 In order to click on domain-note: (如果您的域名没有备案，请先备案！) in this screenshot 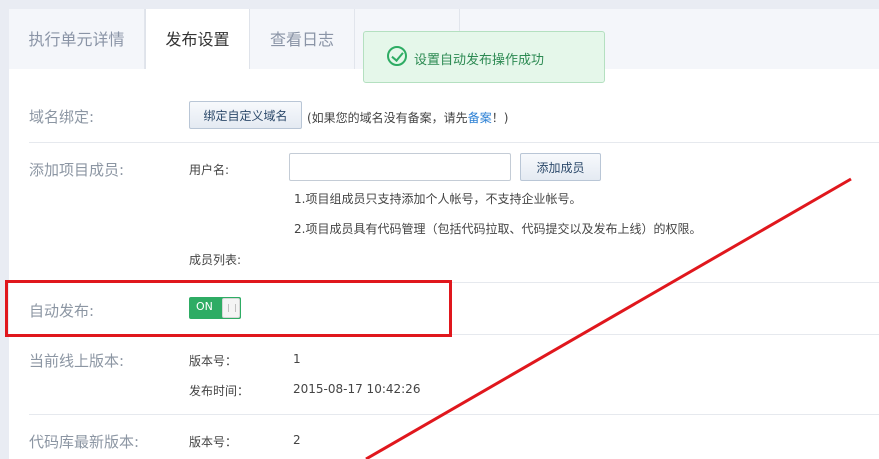, I will do `click(407, 117)`.